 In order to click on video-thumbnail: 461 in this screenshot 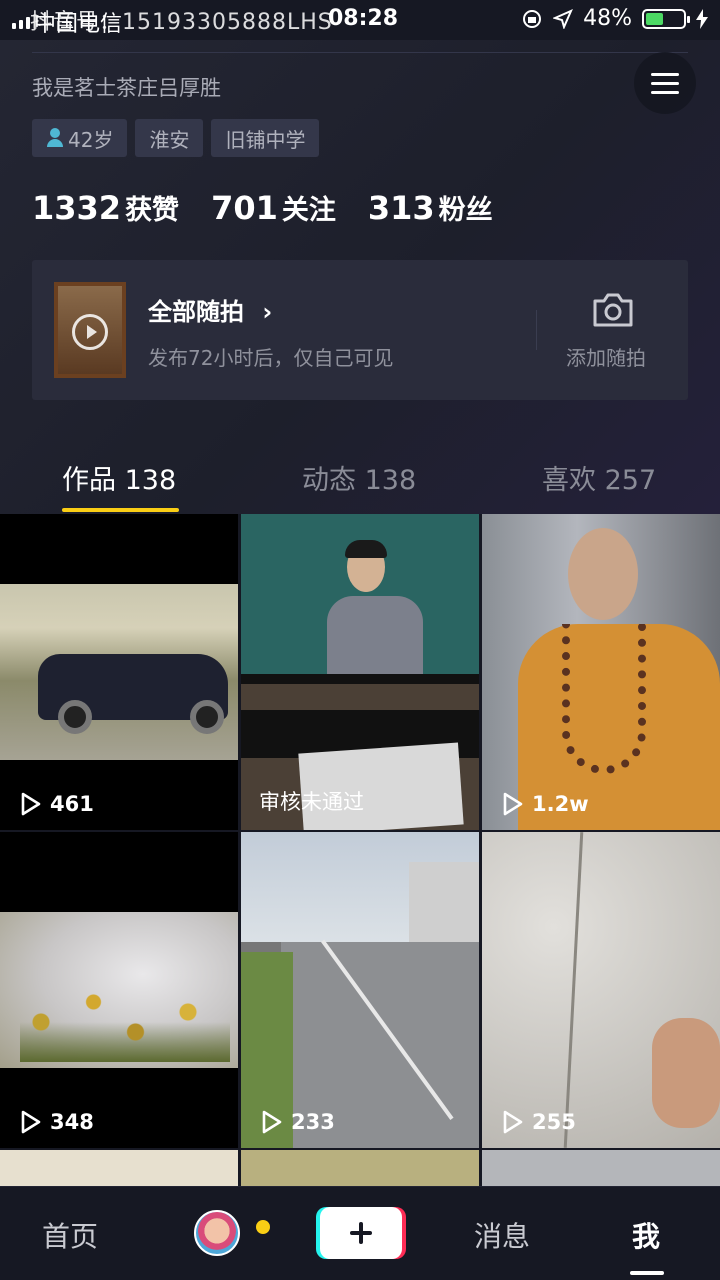, I will do `click(119, 672)`.